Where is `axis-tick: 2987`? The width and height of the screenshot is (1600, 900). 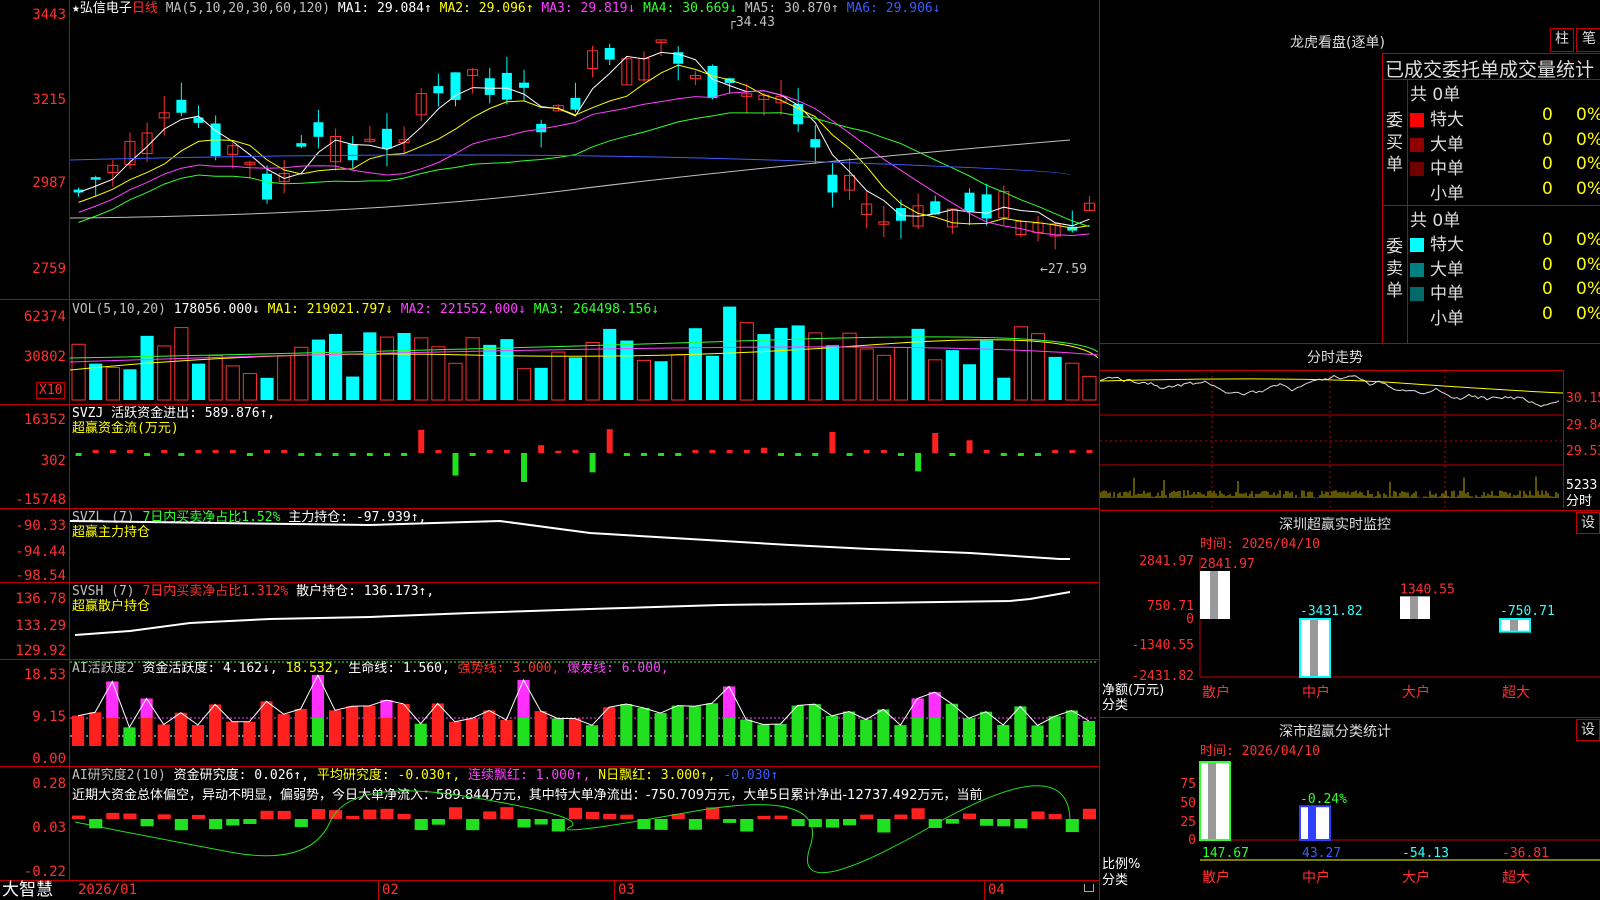 axis-tick: 2987 is located at coordinates (49, 183).